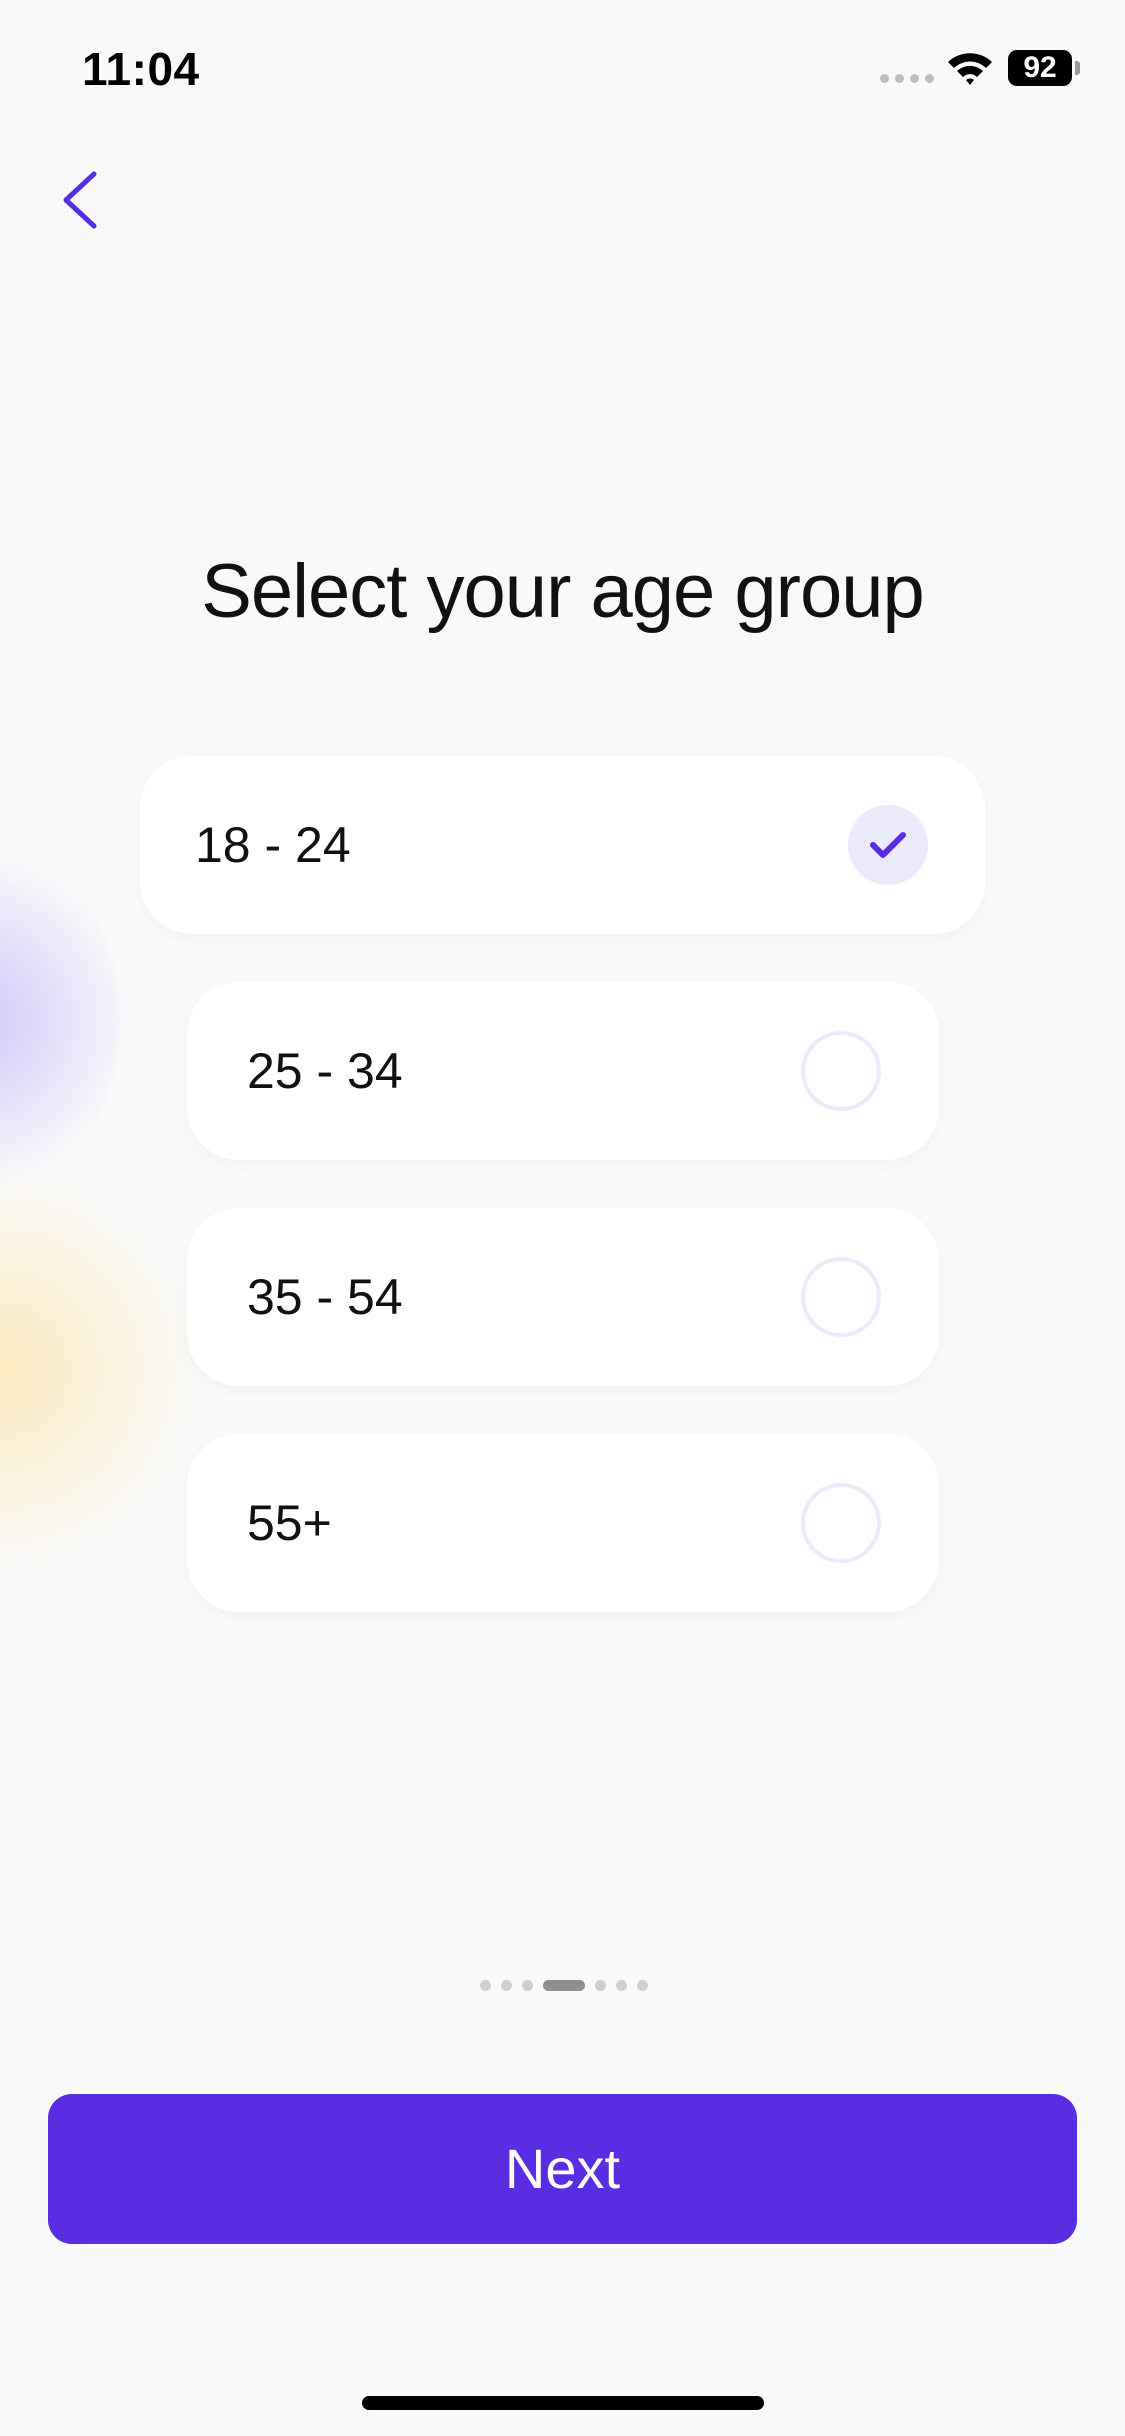  What do you see at coordinates (325, 1071) in the screenshot?
I see `option-label: 25 - 34` at bounding box center [325, 1071].